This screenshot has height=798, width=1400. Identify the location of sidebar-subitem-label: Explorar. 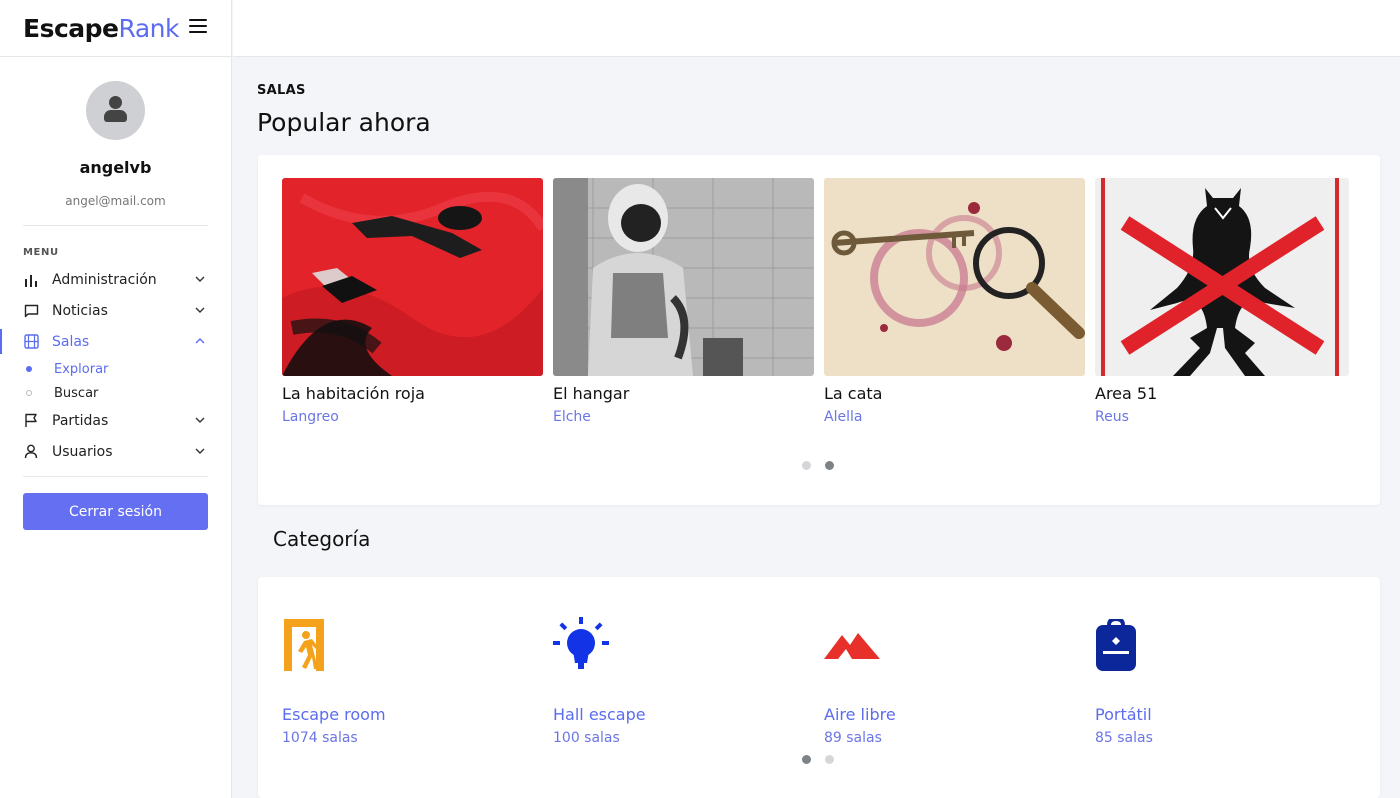
(81, 369).